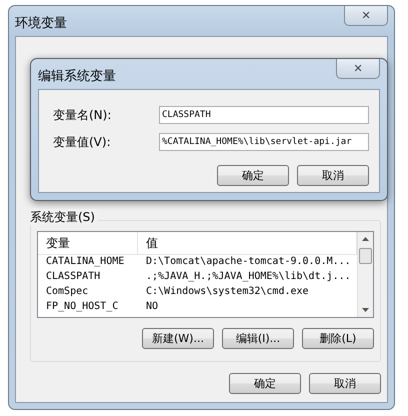 The height and width of the screenshot is (416, 408). I want to click on dialog-button: 确定, so click(253, 175).